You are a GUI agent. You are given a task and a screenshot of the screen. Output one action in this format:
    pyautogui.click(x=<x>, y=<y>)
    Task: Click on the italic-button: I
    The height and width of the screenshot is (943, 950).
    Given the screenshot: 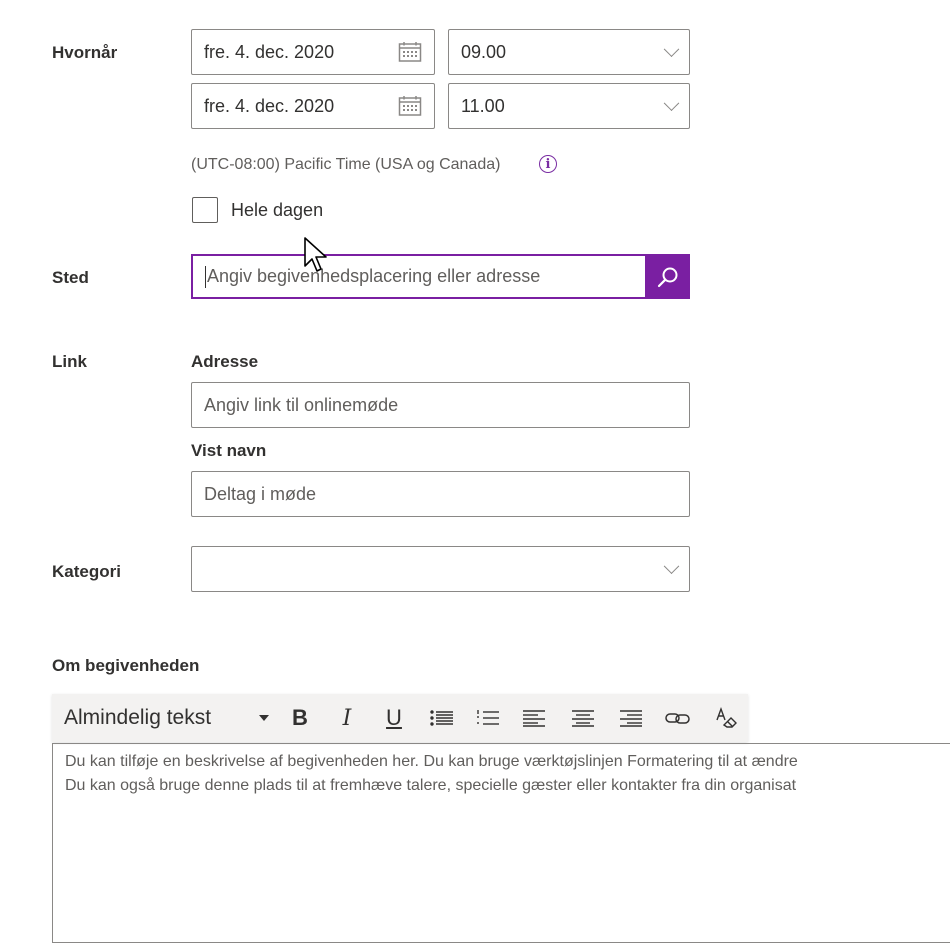 What is the action you would take?
    pyautogui.click(x=347, y=718)
    